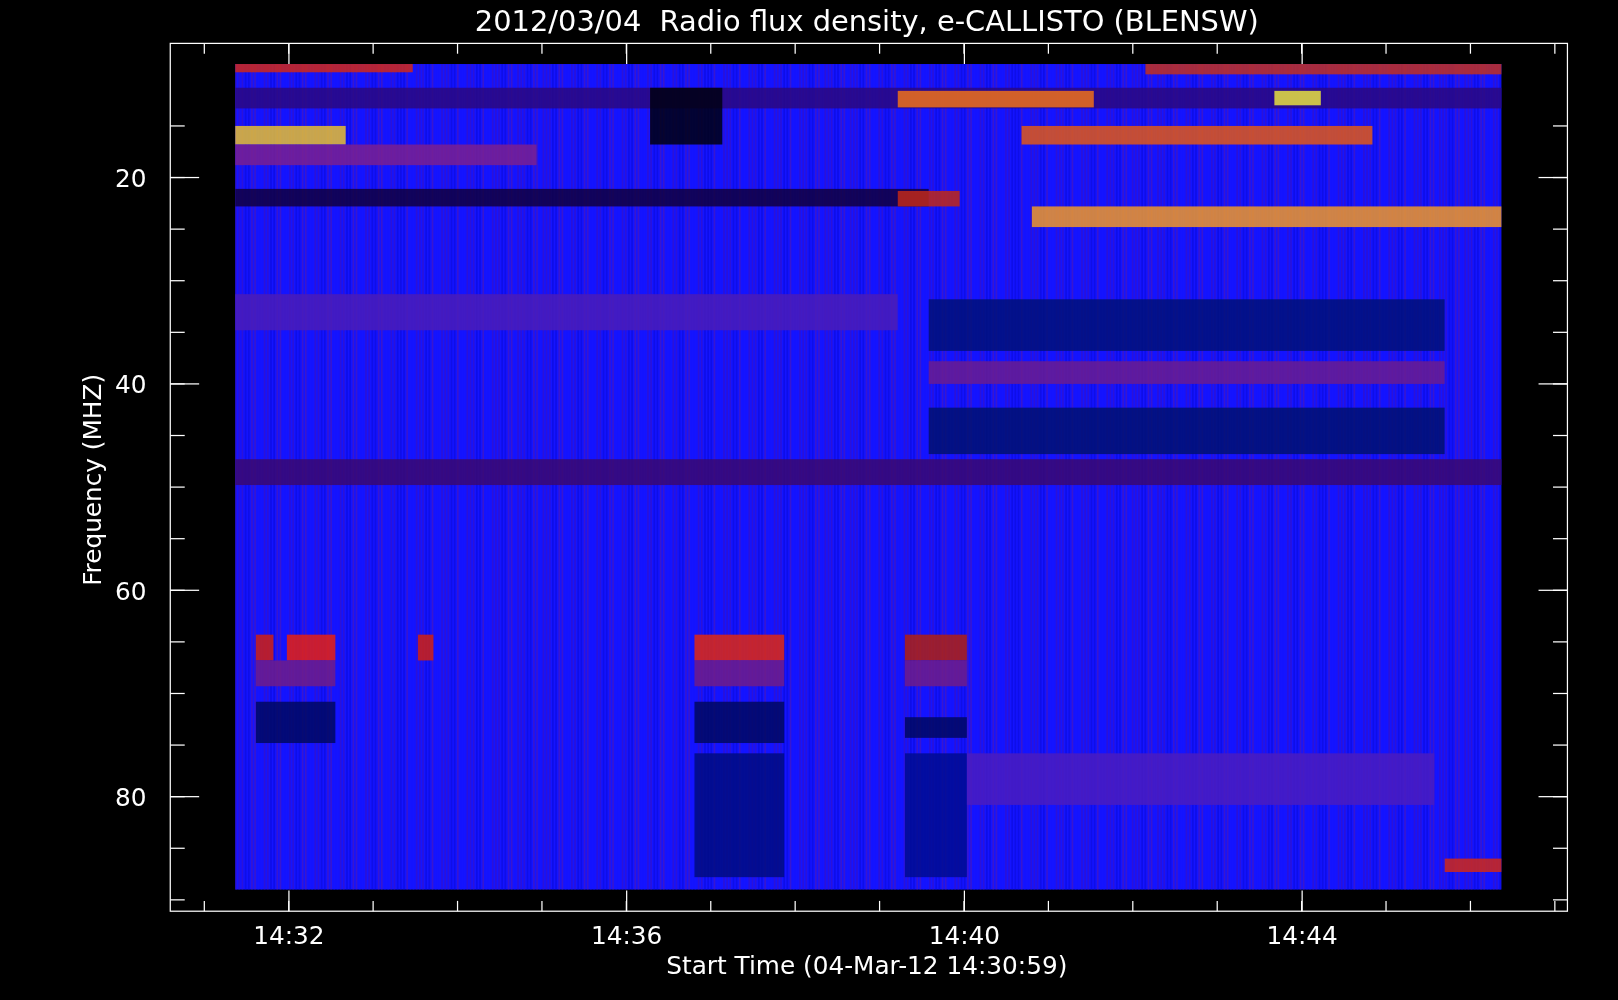 This screenshot has width=1618, height=1000. Describe the element at coordinates (289, 936) in the screenshot. I see `x-tick-label: 14:32` at that location.